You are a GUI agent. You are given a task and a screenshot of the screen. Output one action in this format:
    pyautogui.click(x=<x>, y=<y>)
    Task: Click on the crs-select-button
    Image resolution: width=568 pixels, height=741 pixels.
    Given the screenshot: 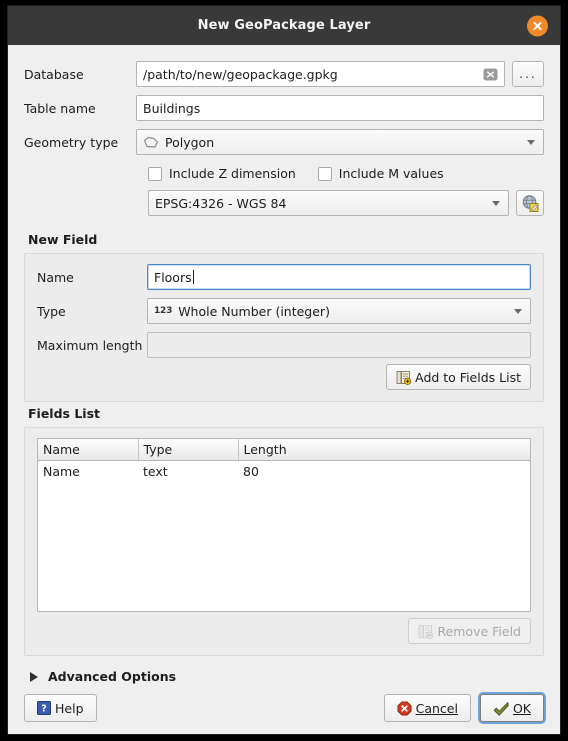 What is the action you would take?
    pyautogui.click(x=530, y=203)
    